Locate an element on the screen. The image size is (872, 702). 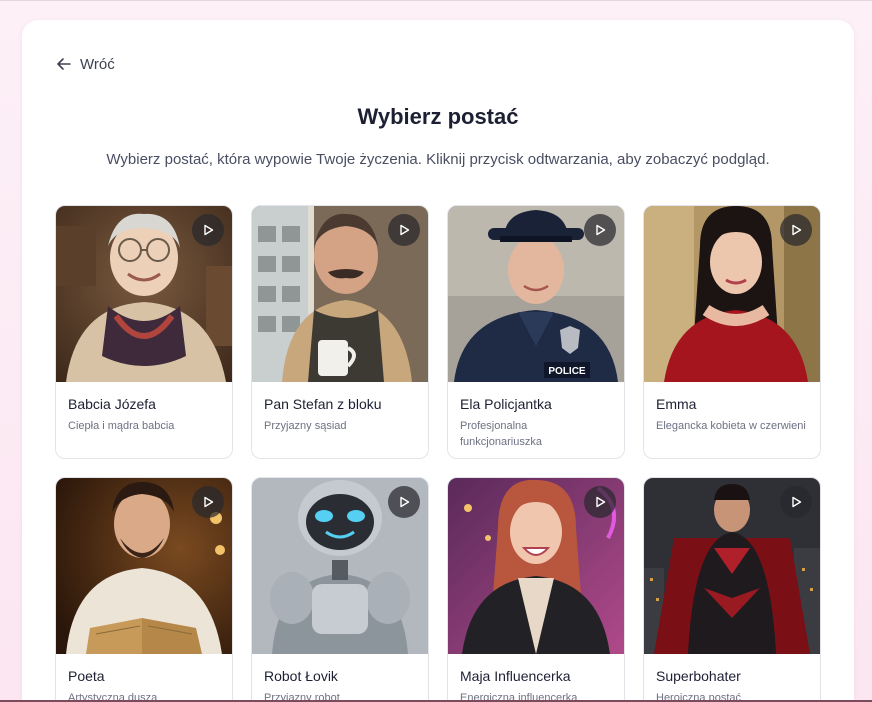
character-name: Babcia Józefa is located at coordinates (112, 404).